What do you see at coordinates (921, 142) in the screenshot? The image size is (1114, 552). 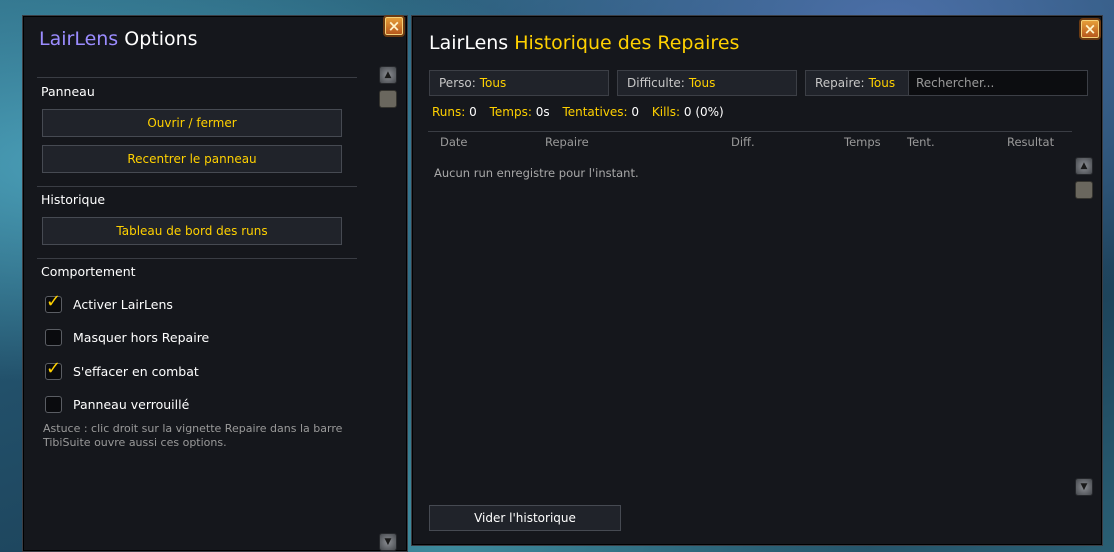 I see `column-header-attempts: Tent.` at bounding box center [921, 142].